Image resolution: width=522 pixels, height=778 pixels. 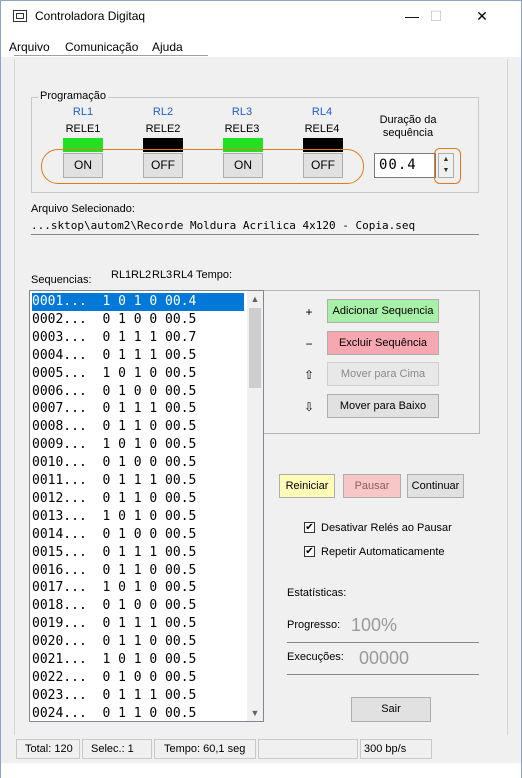 I want to click on sequence-row: 0020... 0 1 1 0 00.5, so click(x=138, y=642).